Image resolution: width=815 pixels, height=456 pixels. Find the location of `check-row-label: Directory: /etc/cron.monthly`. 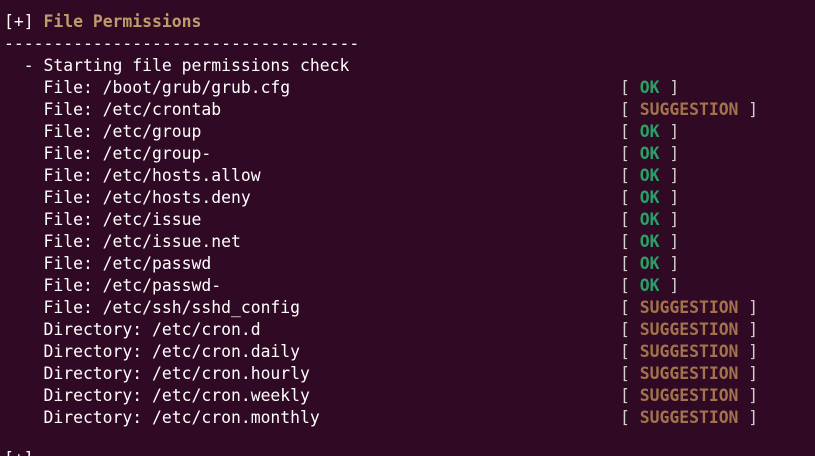

check-row-label: Directory: /etc/cron.monthly is located at coordinates (162, 417).